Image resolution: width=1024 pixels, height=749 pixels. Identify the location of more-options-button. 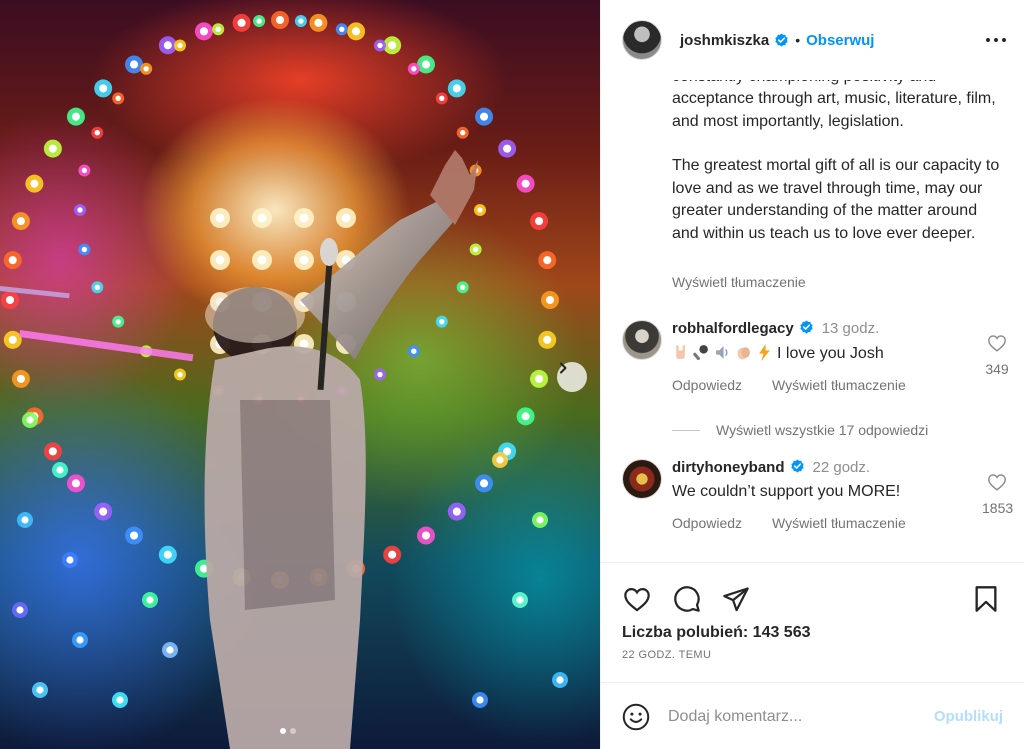
(996, 40).